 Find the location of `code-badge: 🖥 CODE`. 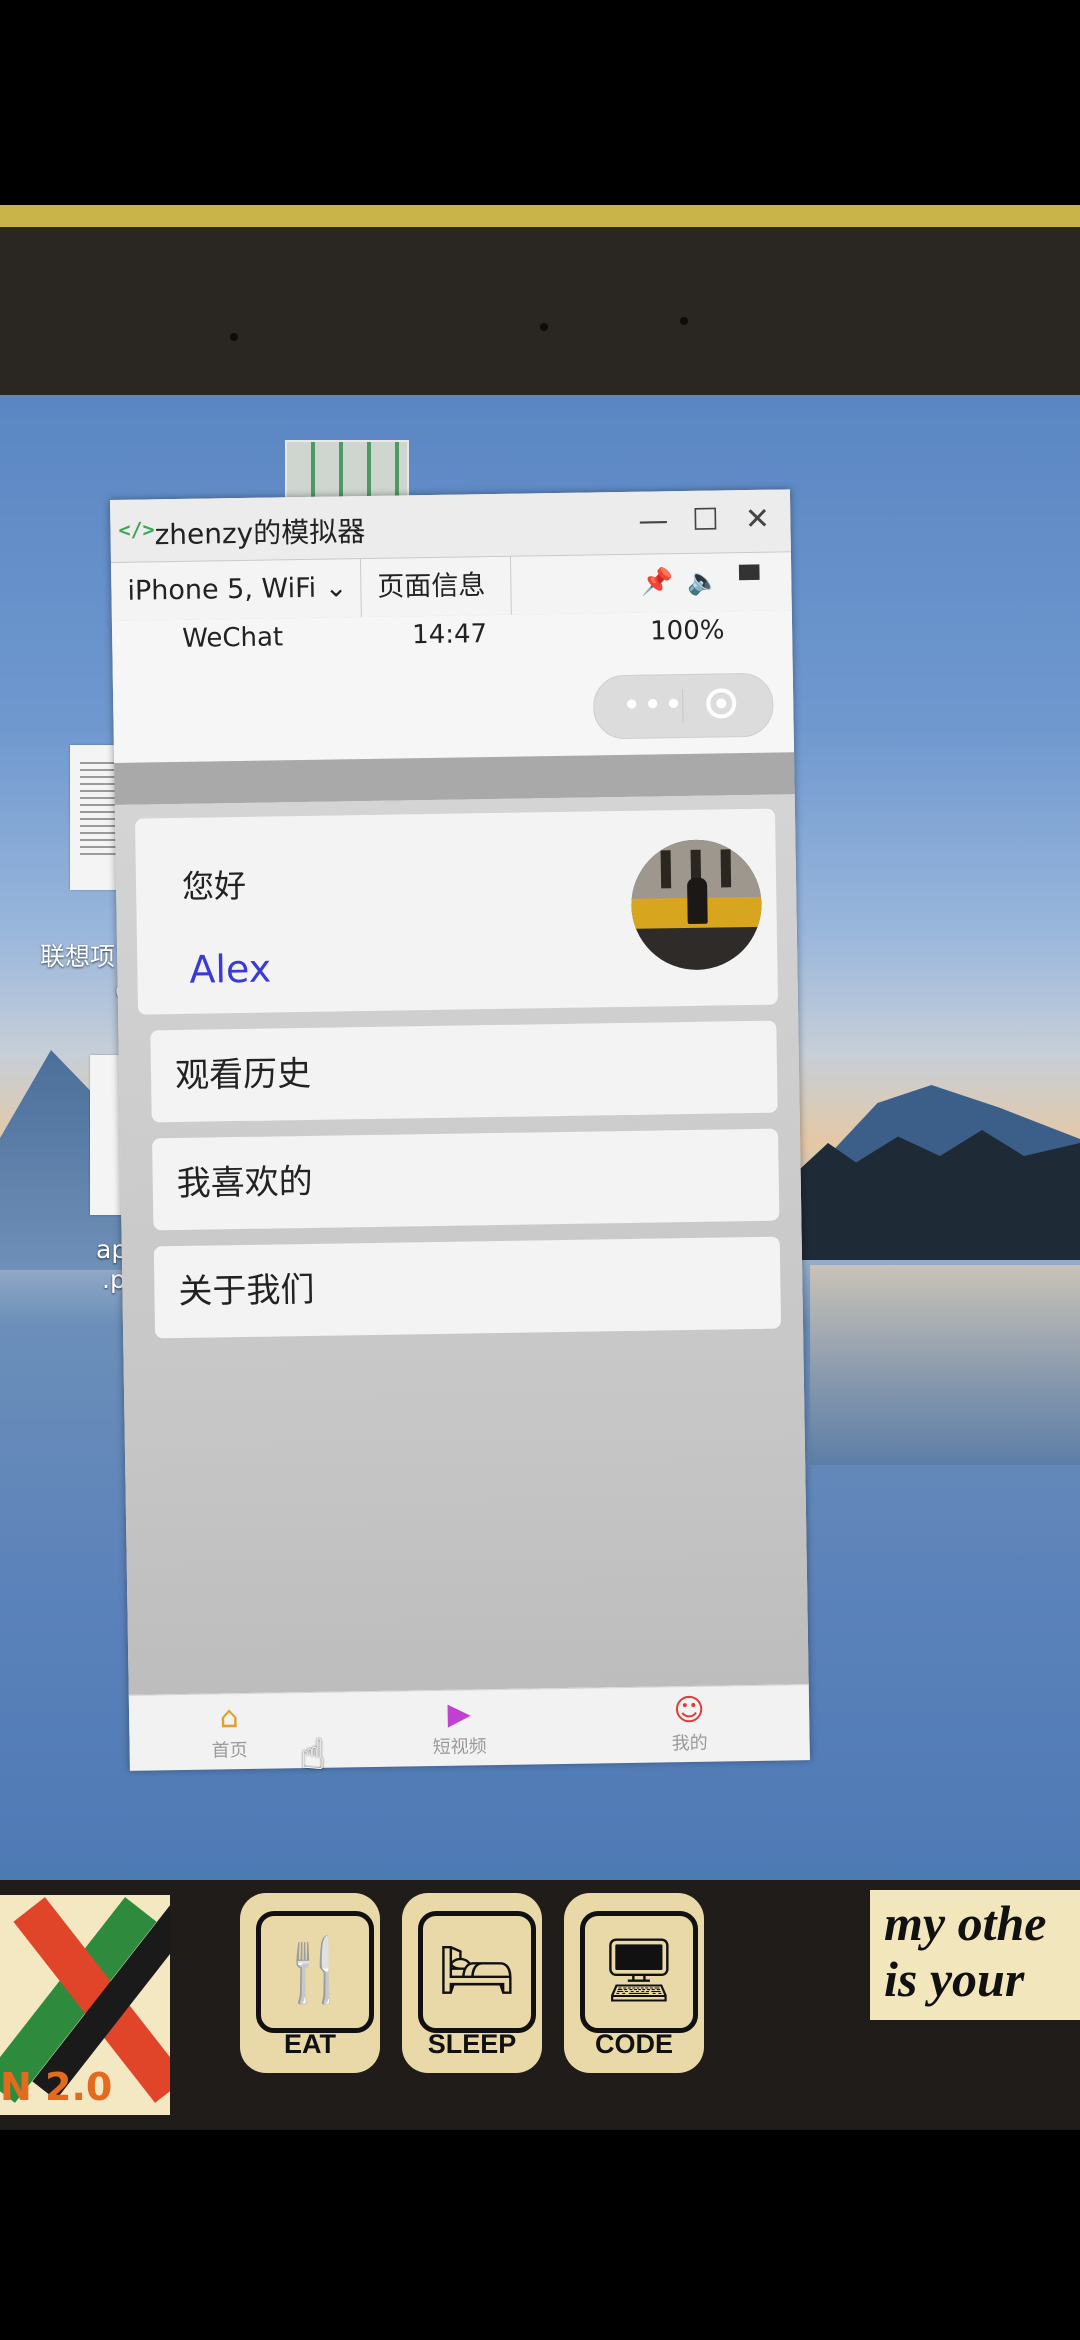

code-badge: 🖥 CODE is located at coordinates (634, 1983).